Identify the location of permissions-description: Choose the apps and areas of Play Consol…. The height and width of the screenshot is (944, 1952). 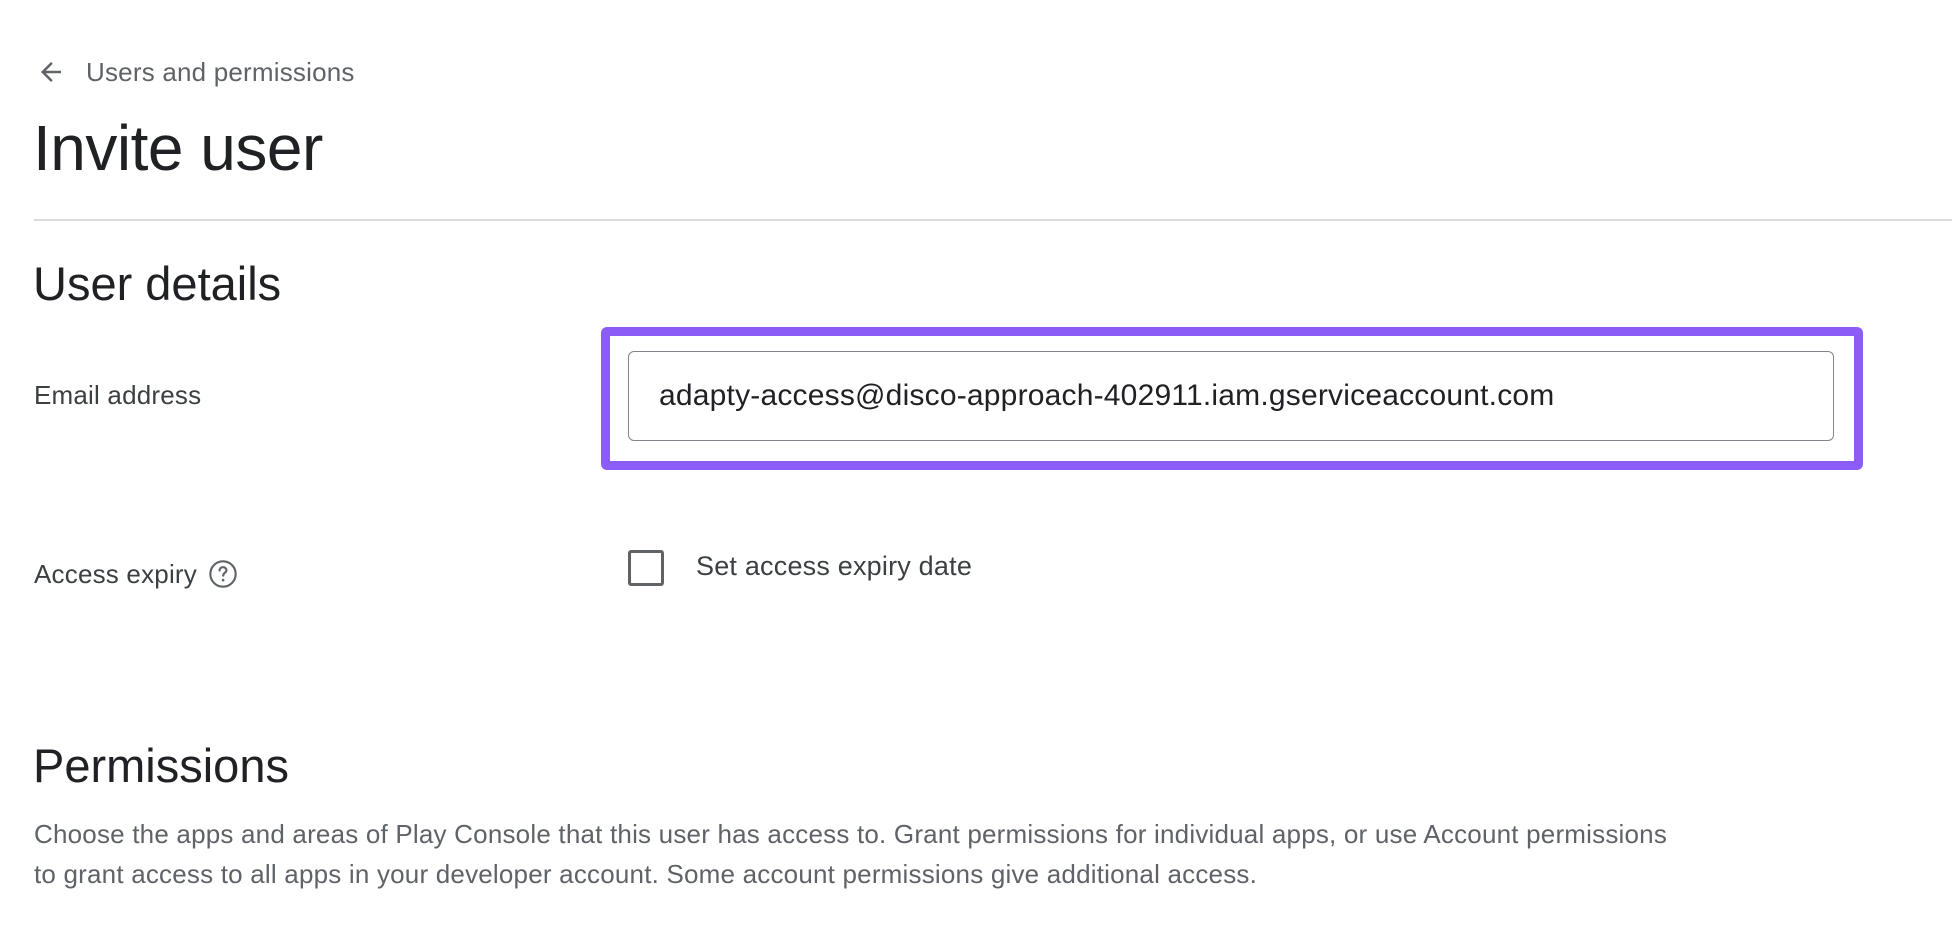
(934, 854).